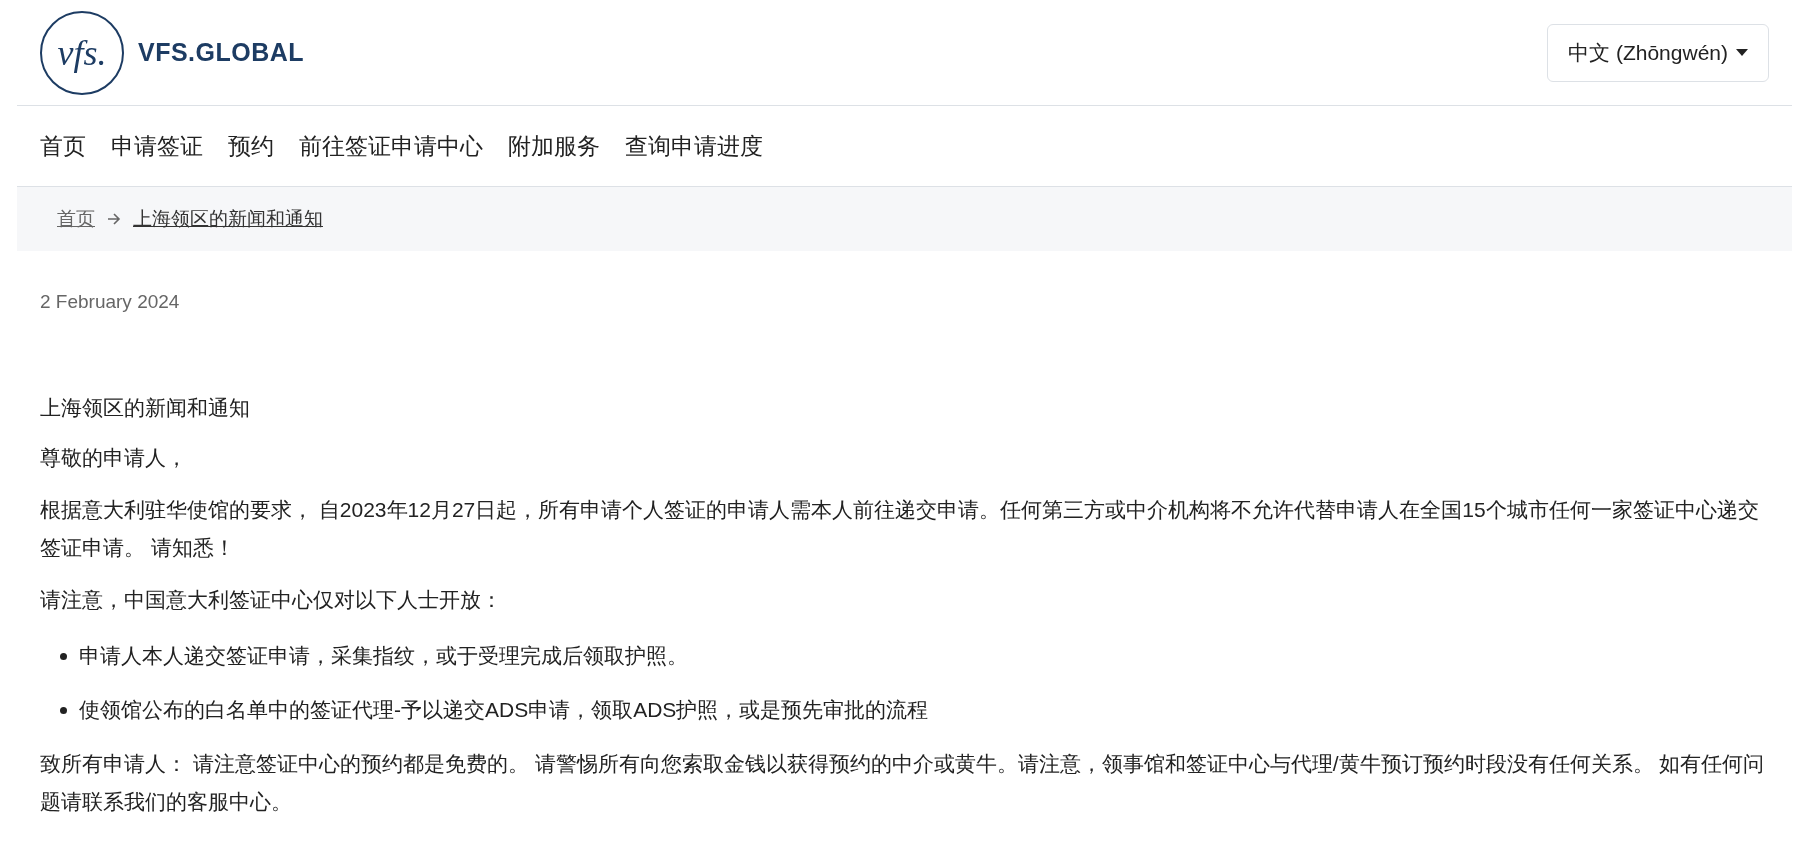 The image size is (1809, 860). What do you see at coordinates (82, 52) in the screenshot?
I see `logo-mark: vfs.` at bounding box center [82, 52].